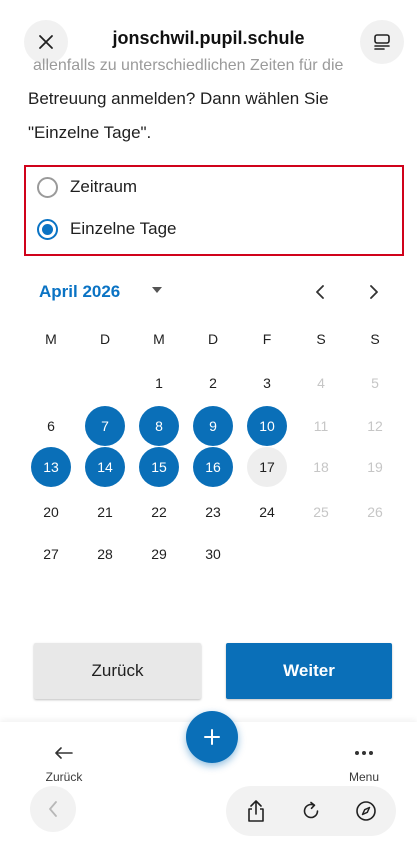 This screenshot has width=417, height=863. What do you see at coordinates (51, 554) in the screenshot?
I see `calendar-day: 27` at bounding box center [51, 554].